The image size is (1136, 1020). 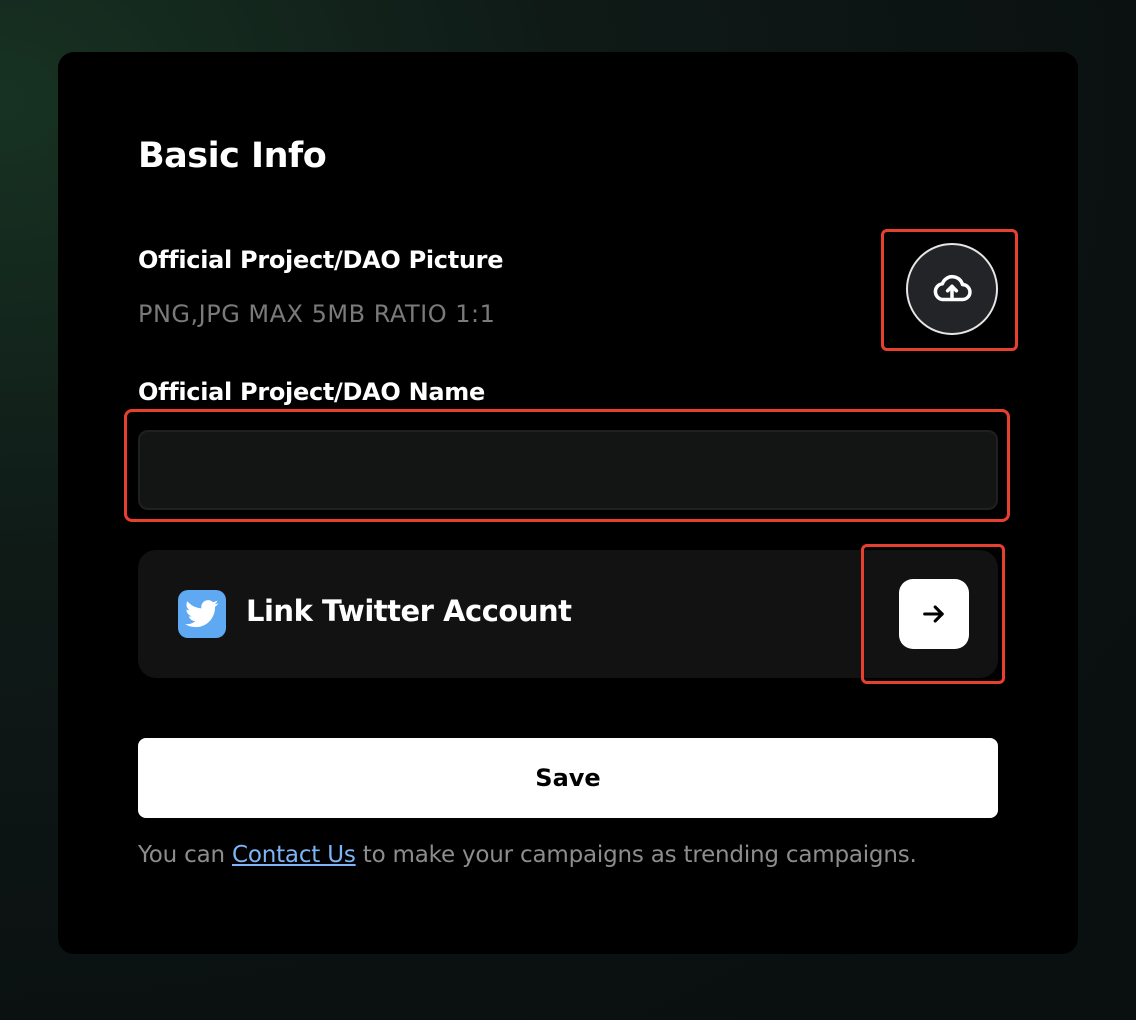 What do you see at coordinates (568, 778) in the screenshot?
I see `save-button: Save` at bounding box center [568, 778].